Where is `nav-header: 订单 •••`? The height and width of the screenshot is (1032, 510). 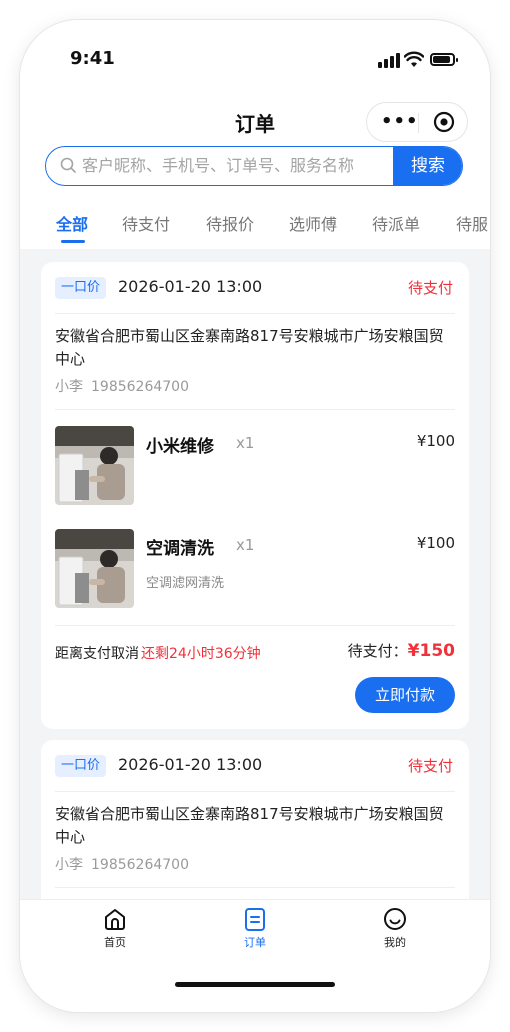 nav-header: 订单 ••• is located at coordinates (255, 122).